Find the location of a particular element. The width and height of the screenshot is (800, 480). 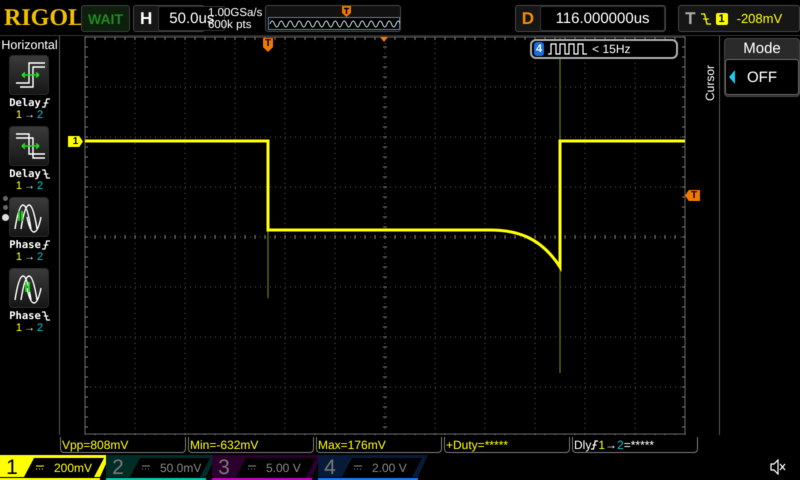

measurement-readout: +Duty=***** is located at coordinates (507, 445).